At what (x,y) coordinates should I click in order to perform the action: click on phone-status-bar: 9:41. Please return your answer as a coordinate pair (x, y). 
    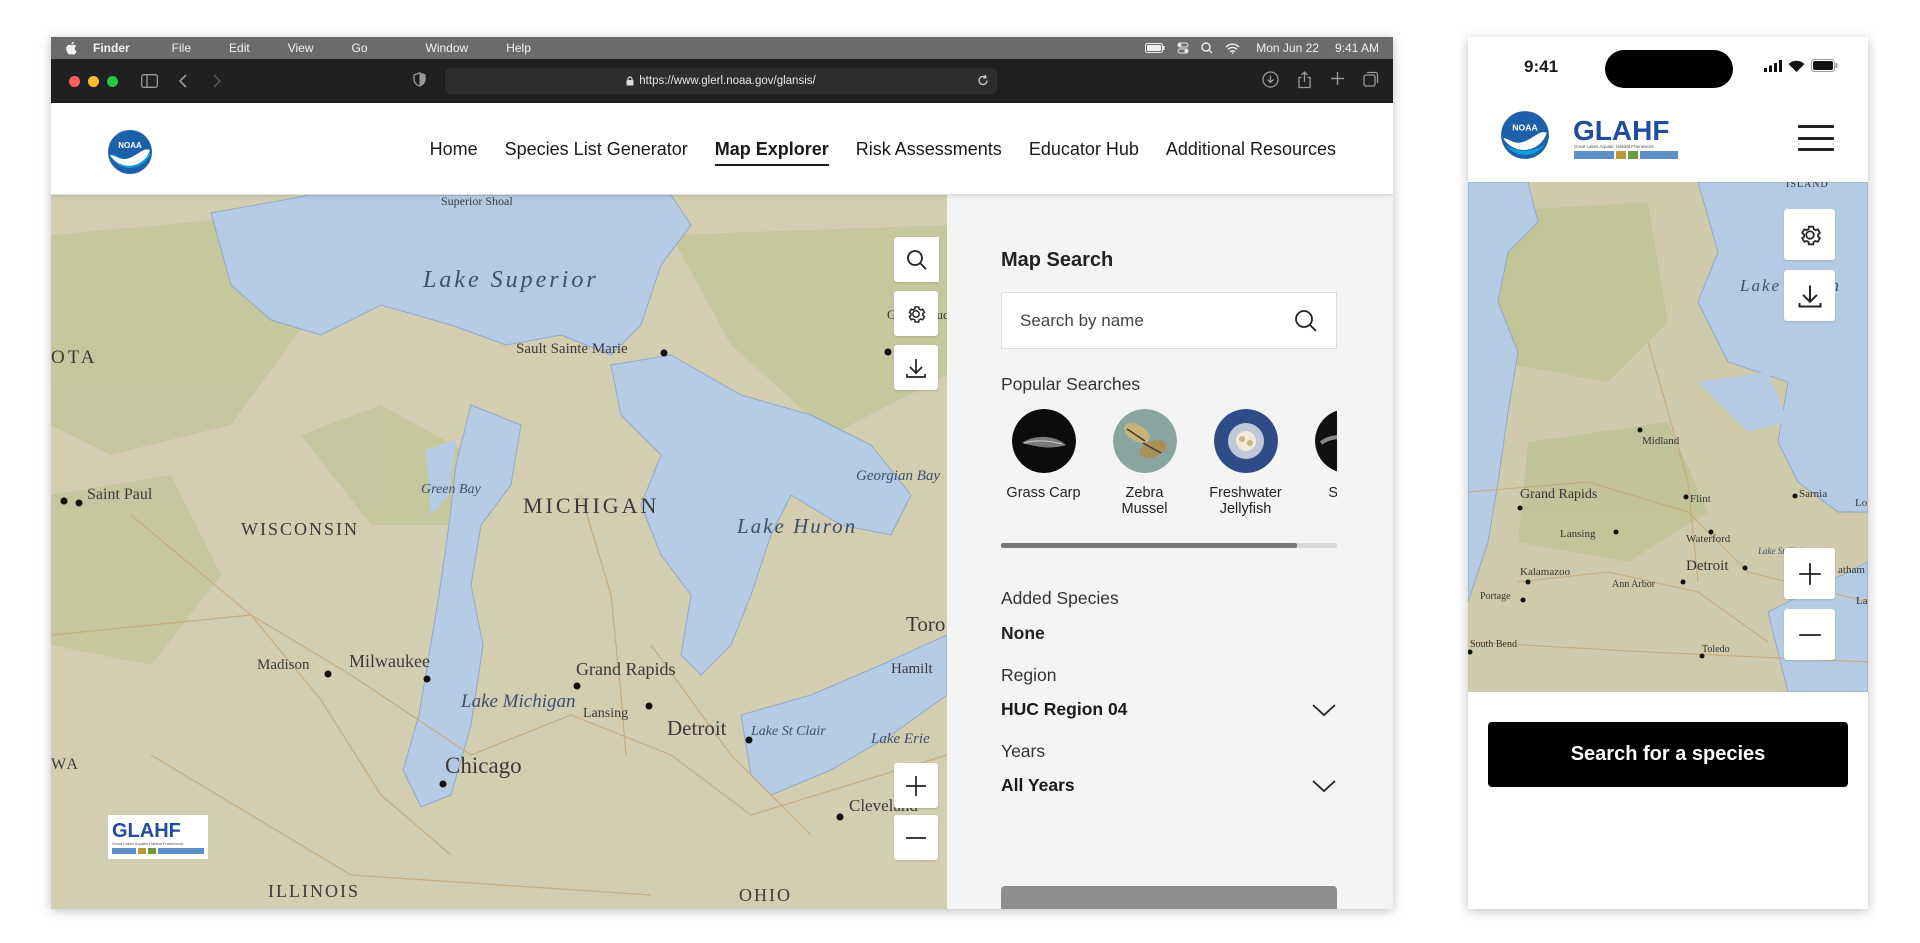
    Looking at the image, I should click on (1668, 67).